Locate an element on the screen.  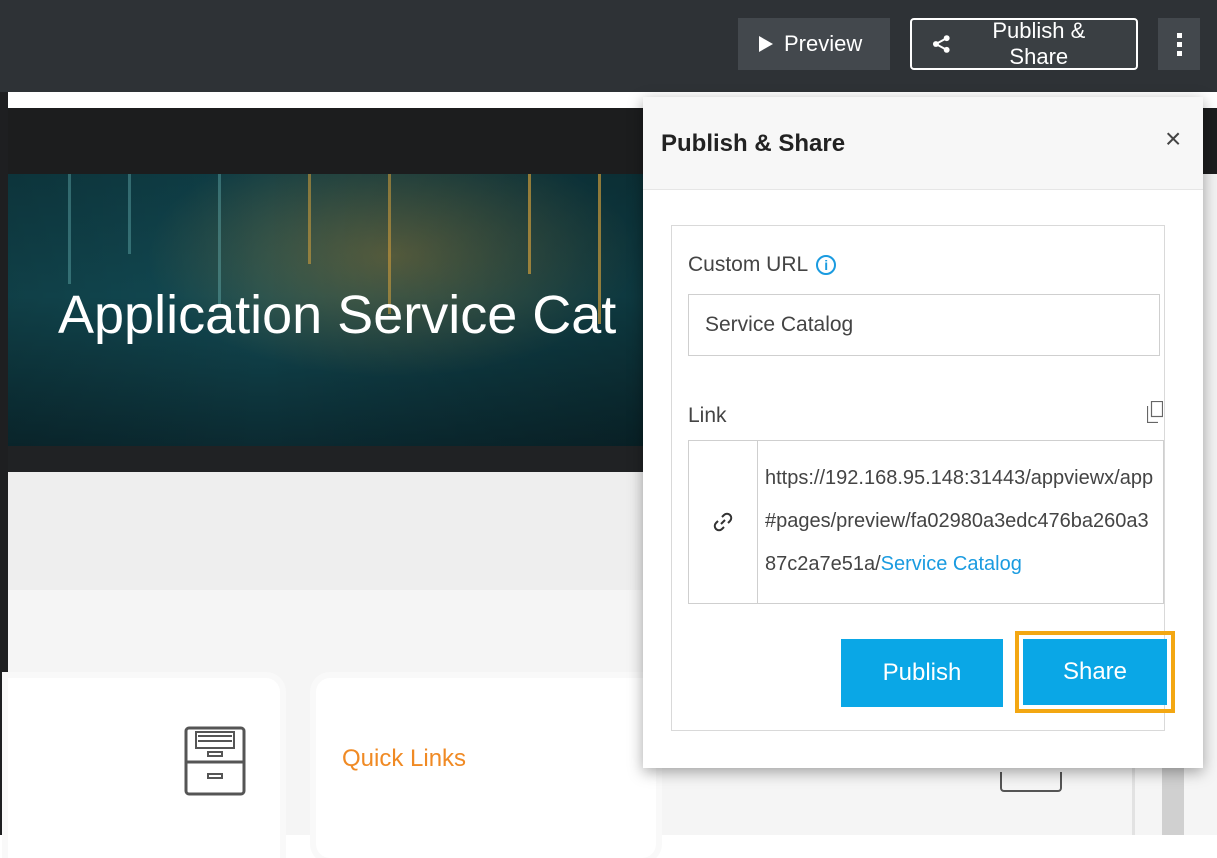
publish-share-label: Publish & Share is located at coordinates (1039, 43).